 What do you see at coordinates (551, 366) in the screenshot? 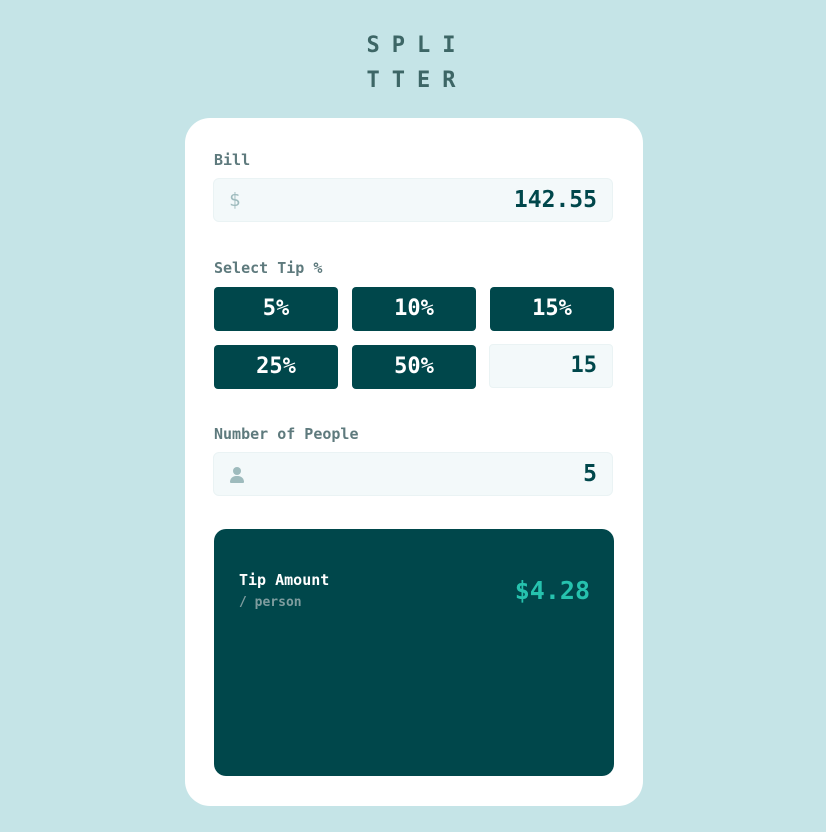
I see `custom-tip-input: 15` at bounding box center [551, 366].